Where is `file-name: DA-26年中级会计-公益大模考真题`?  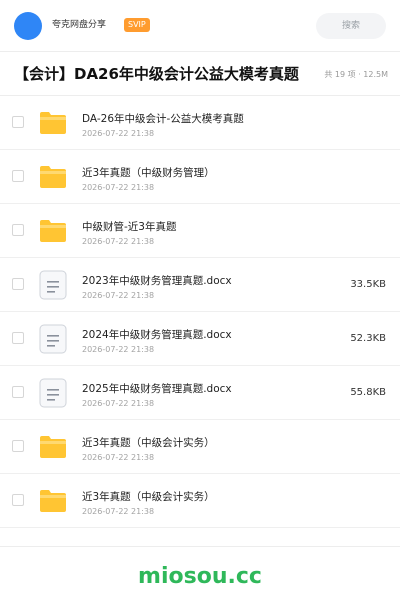 file-name: DA-26年中级会计-公益大模考真题 is located at coordinates (163, 119).